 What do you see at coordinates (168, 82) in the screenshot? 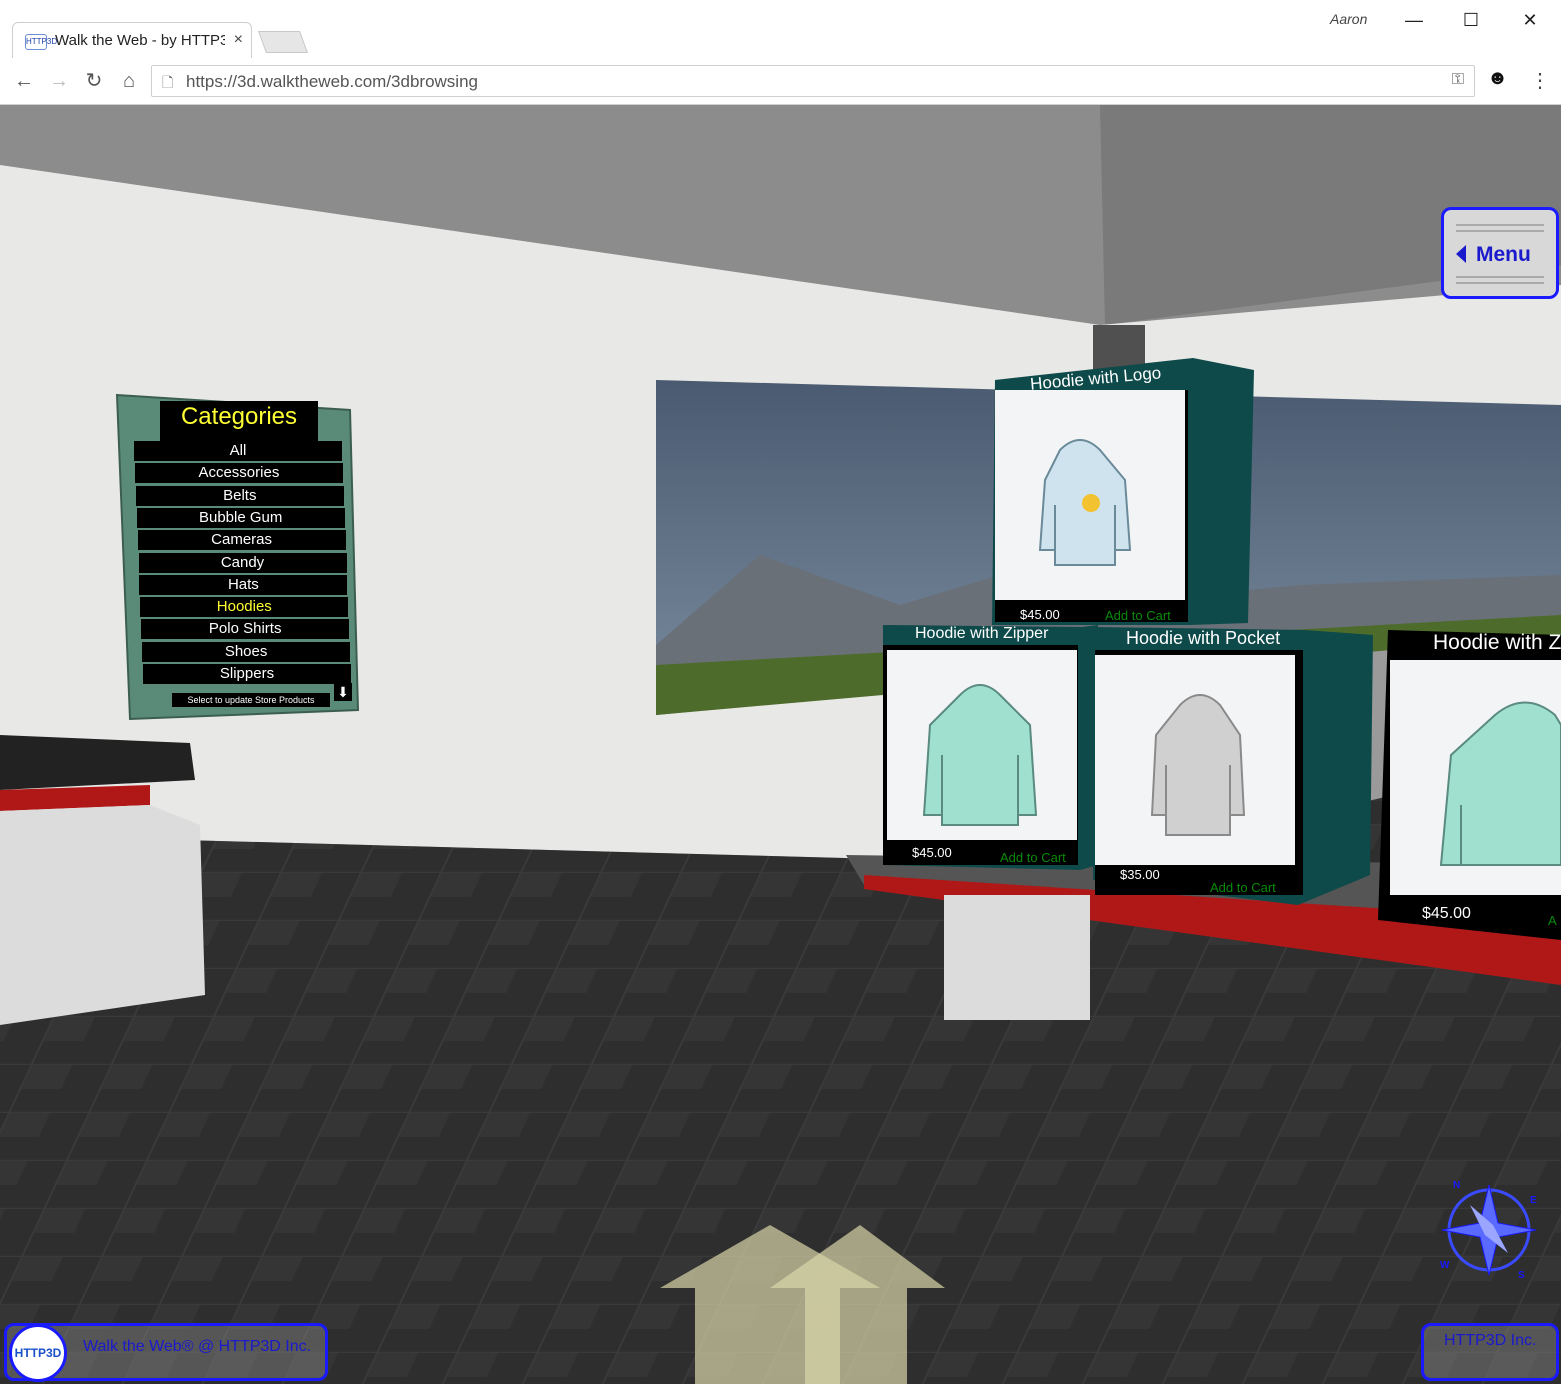
I see `page-icon: 🗋` at bounding box center [168, 82].